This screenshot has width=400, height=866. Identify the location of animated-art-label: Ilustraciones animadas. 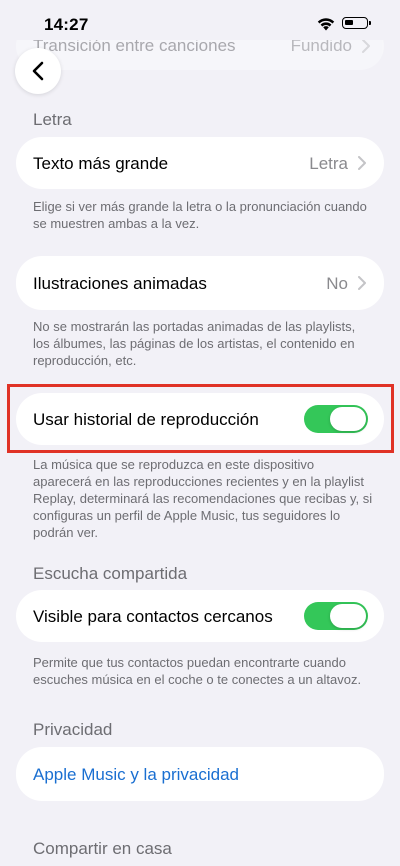
(120, 283).